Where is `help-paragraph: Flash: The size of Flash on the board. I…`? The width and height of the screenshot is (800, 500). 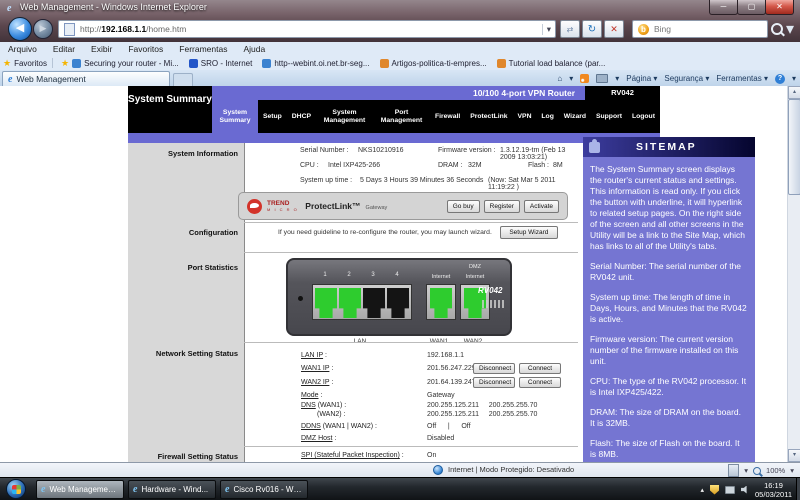 help-paragraph: Flash: The size of Flash on the board. I… is located at coordinates (665, 448).